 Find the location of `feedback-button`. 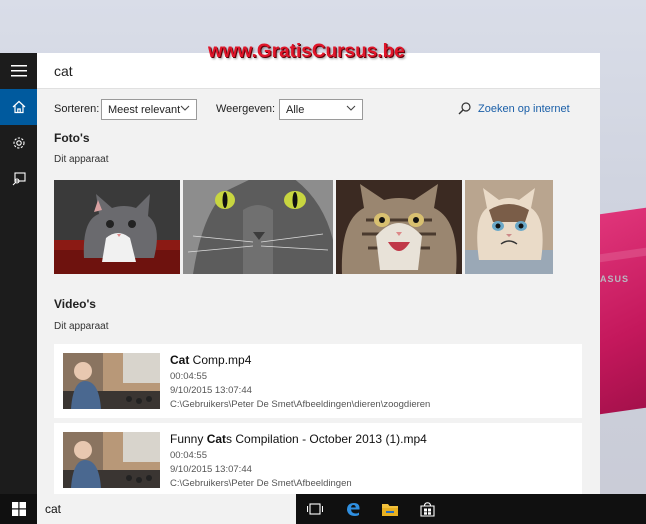

feedback-button is located at coordinates (18, 179).